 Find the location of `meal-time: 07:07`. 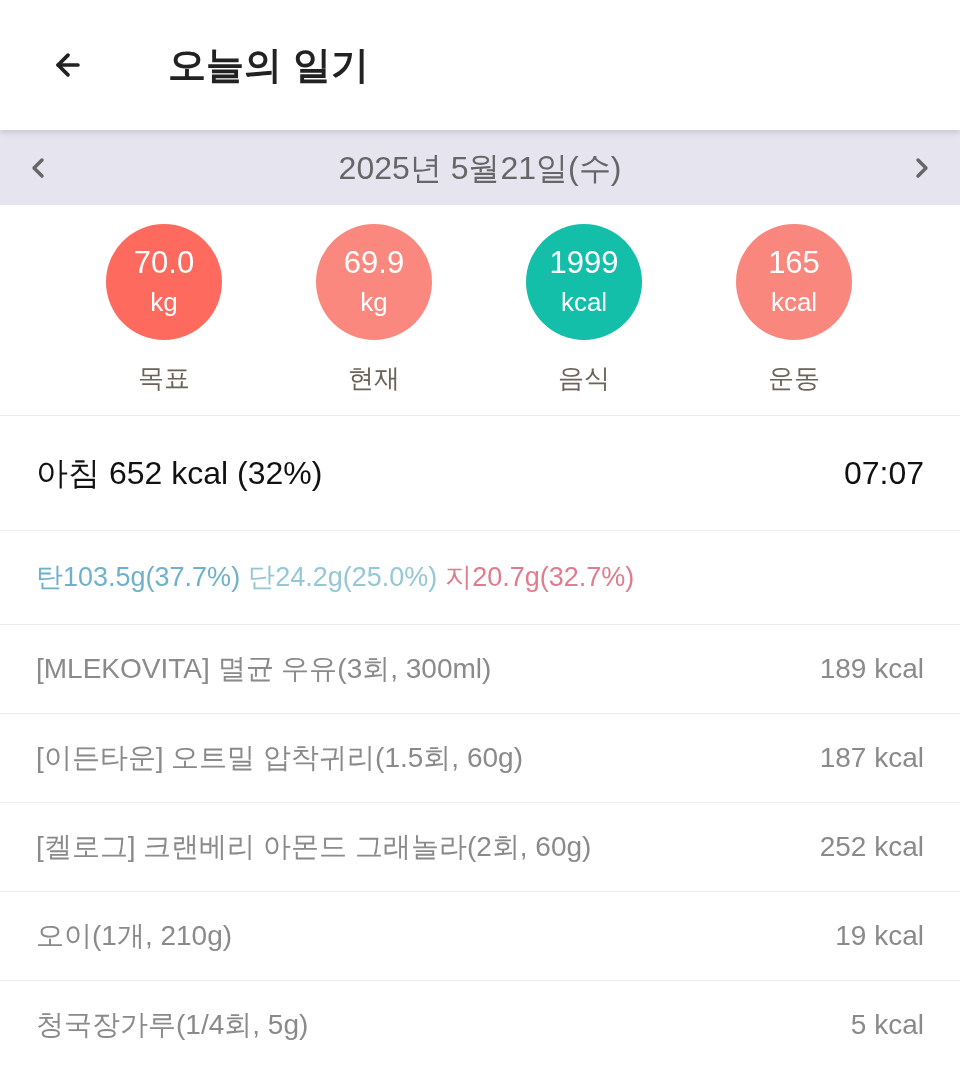

meal-time: 07:07 is located at coordinates (883, 473).